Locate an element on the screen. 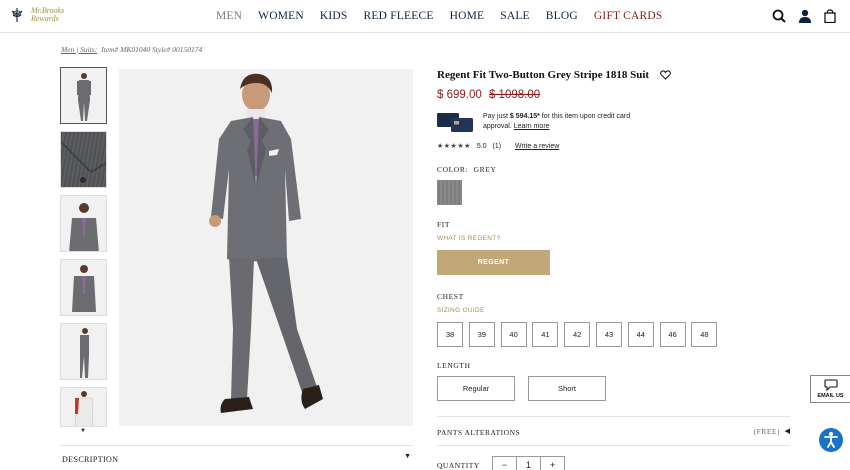  price: $ 699.00 $ 1098.00 is located at coordinates (488, 95).